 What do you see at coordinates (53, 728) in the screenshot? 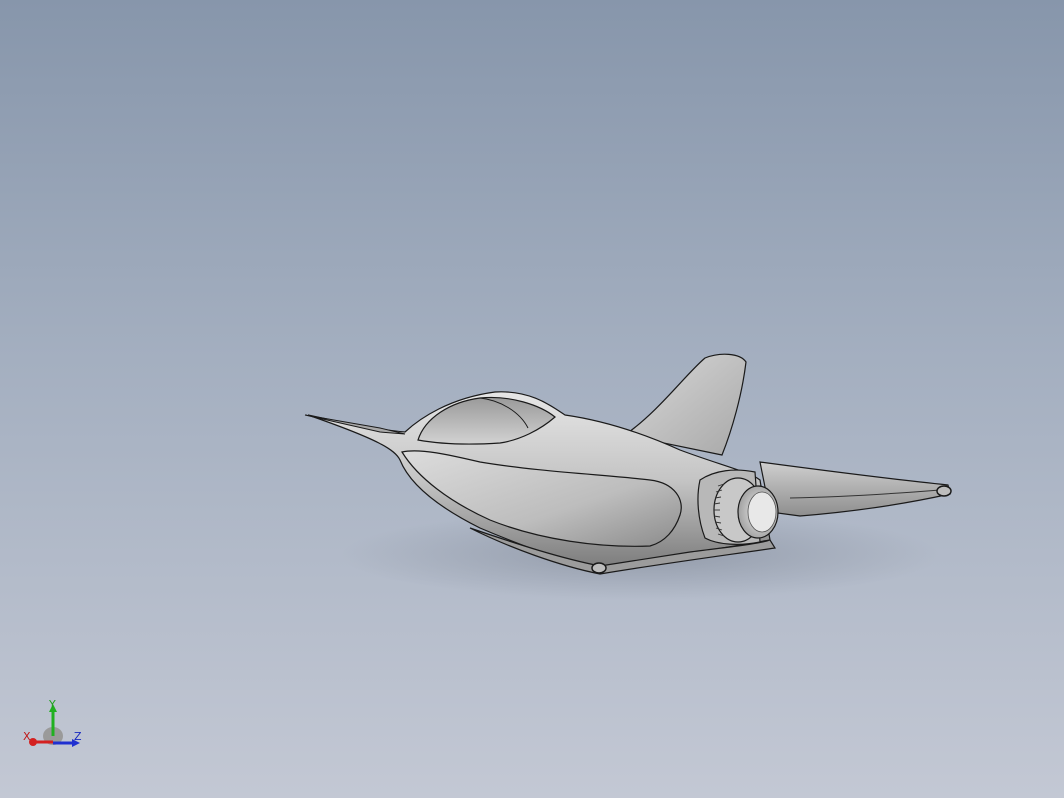
I see `orientation-triad: Y X Z` at bounding box center [53, 728].